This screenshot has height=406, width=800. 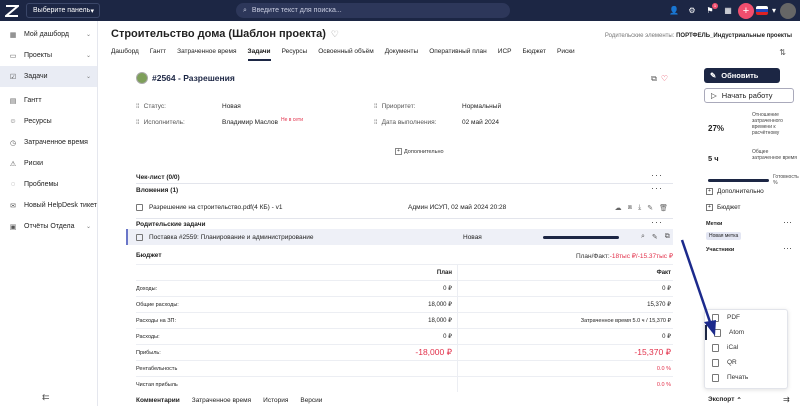 I want to click on export-ical: iCal, so click(x=746, y=347).